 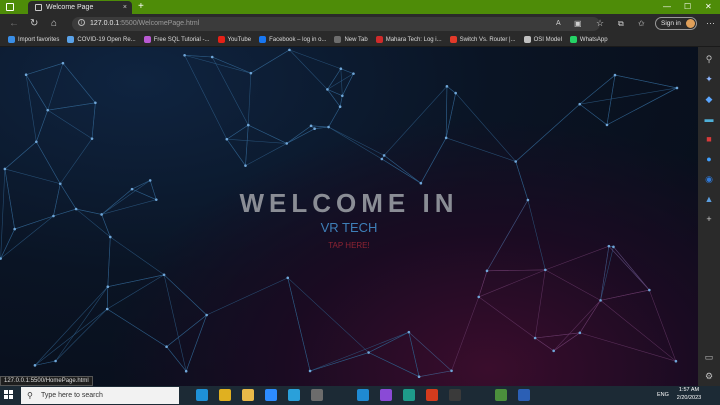 What do you see at coordinates (687, 7) in the screenshot?
I see `maximize-button: ☐` at bounding box center [687, 7].